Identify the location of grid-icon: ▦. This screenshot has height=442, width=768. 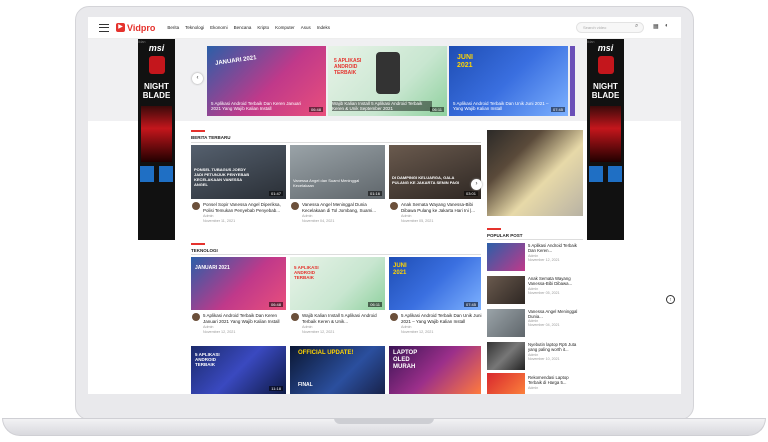
(656, 26).